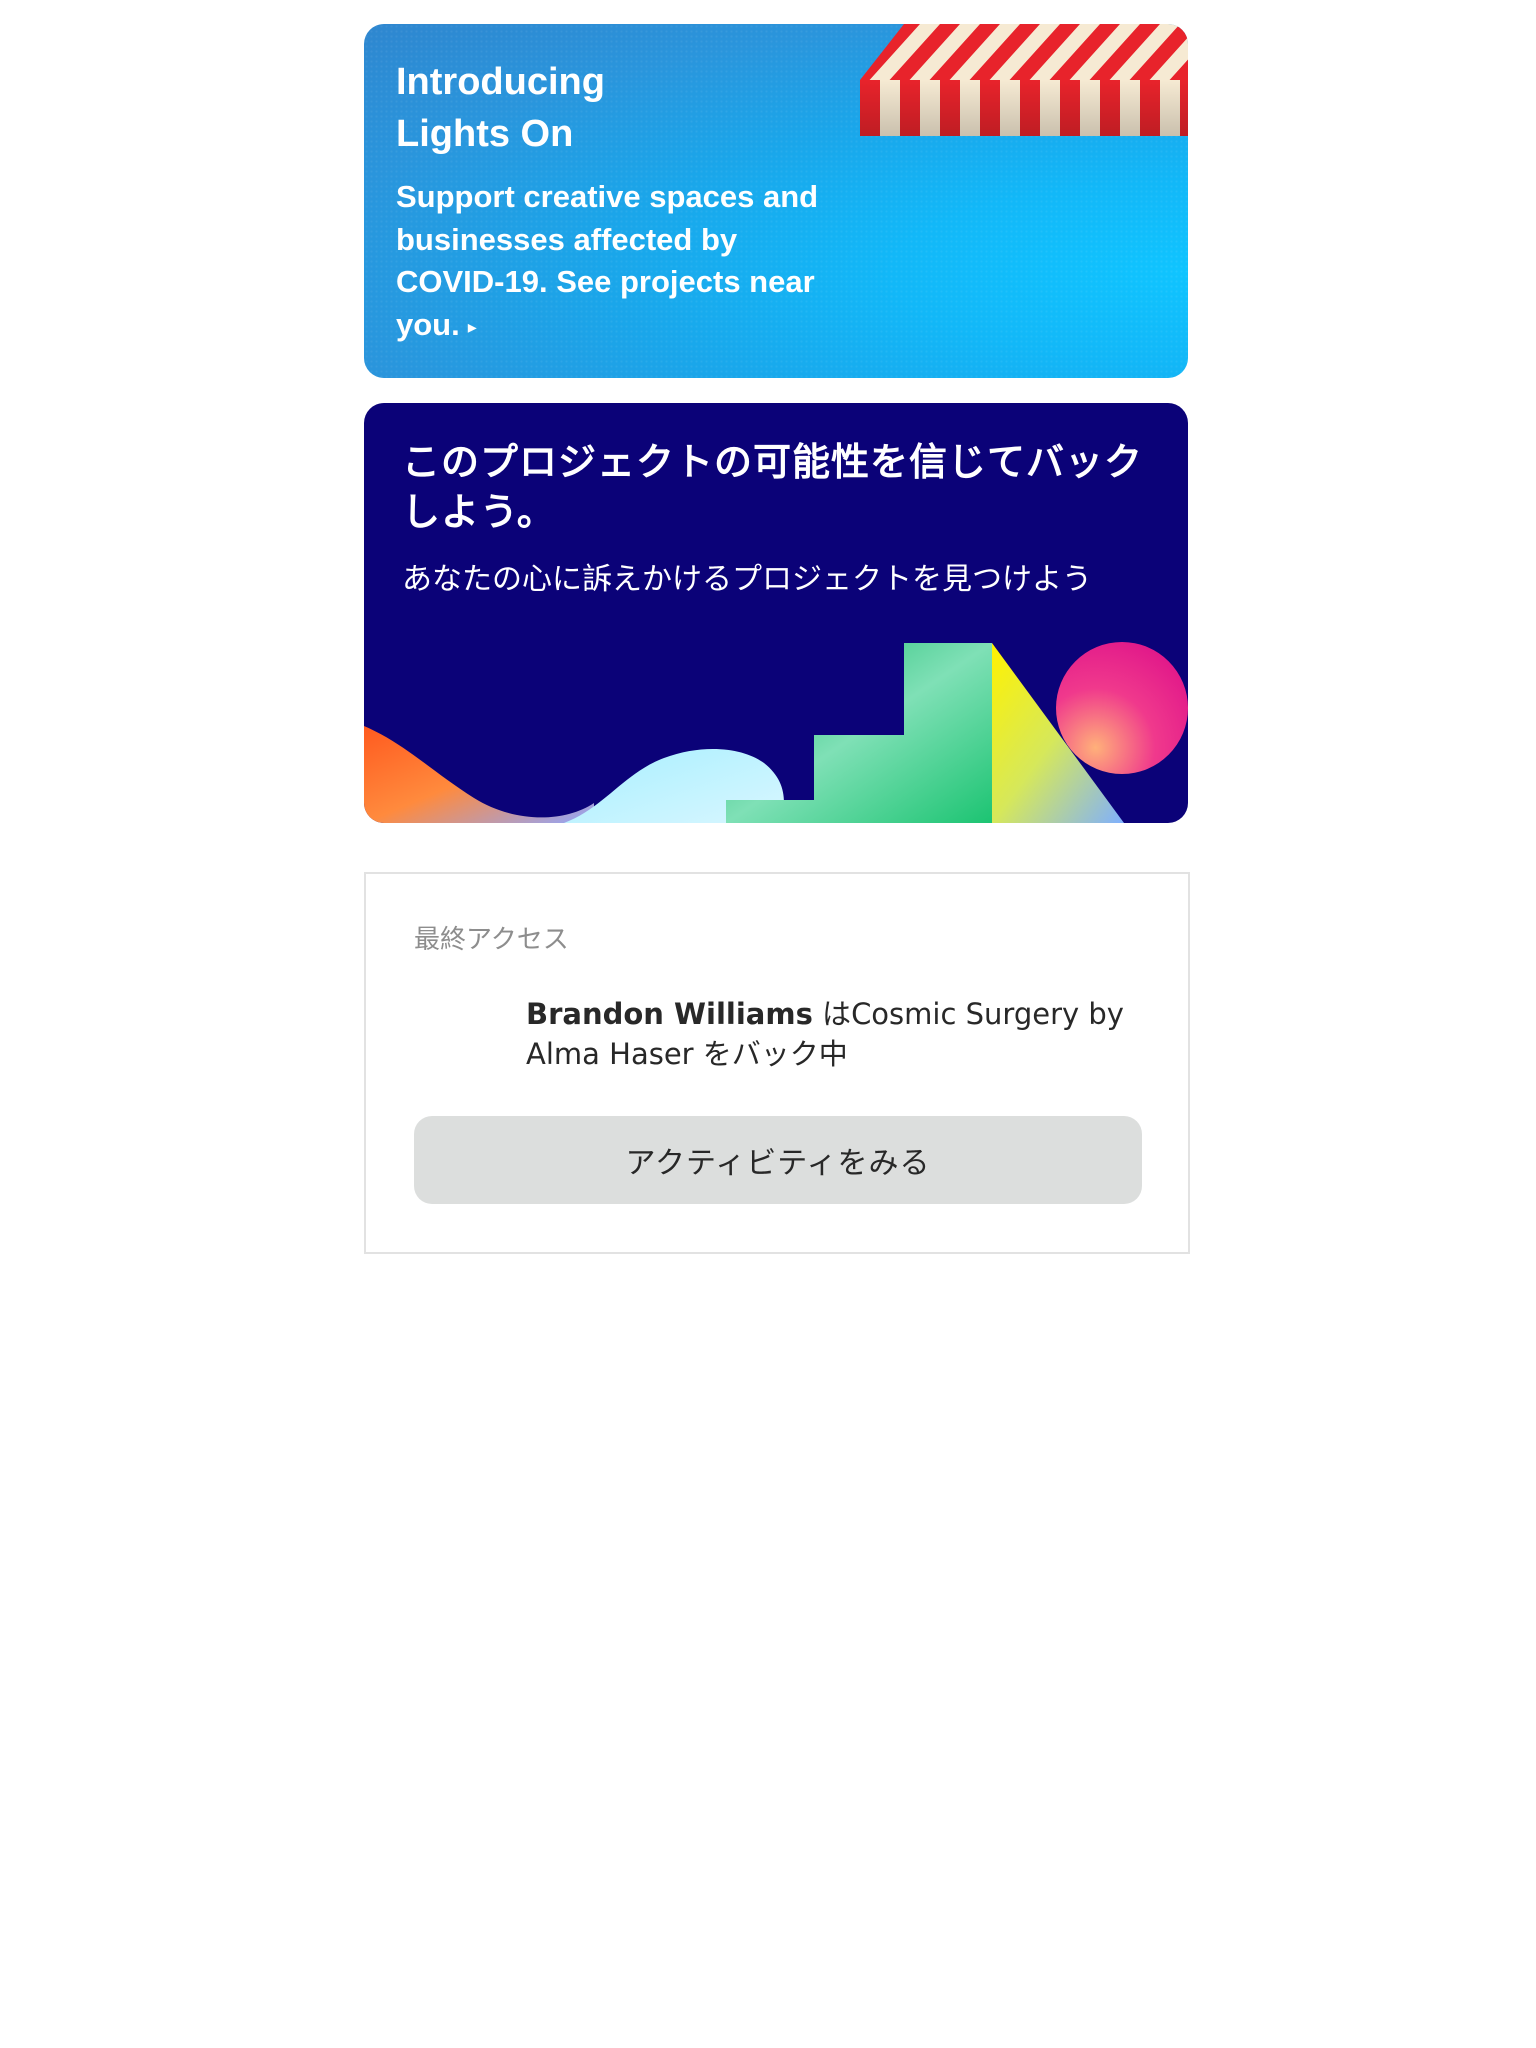 This screenshot has width=1536, height=2048. Describe the element at coordinates (778, 1160) in the screenshot. I see `view-activity-button: アクティビティをみる` at that location.